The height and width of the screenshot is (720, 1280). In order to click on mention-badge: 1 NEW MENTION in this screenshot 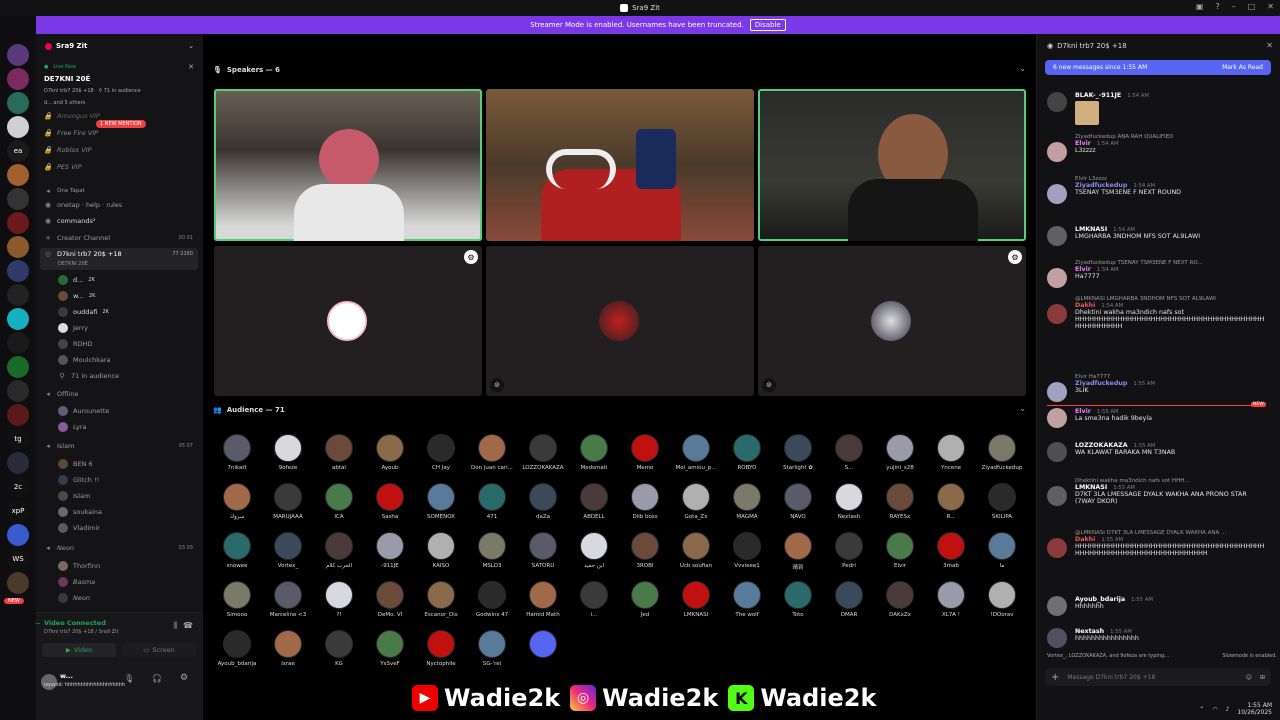, I will do `click(121, 124)`.